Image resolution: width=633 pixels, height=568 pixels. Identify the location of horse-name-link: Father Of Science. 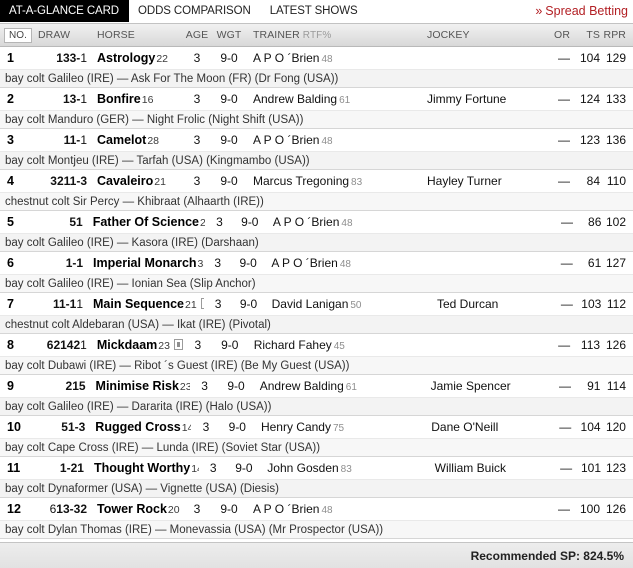
(146, 222).